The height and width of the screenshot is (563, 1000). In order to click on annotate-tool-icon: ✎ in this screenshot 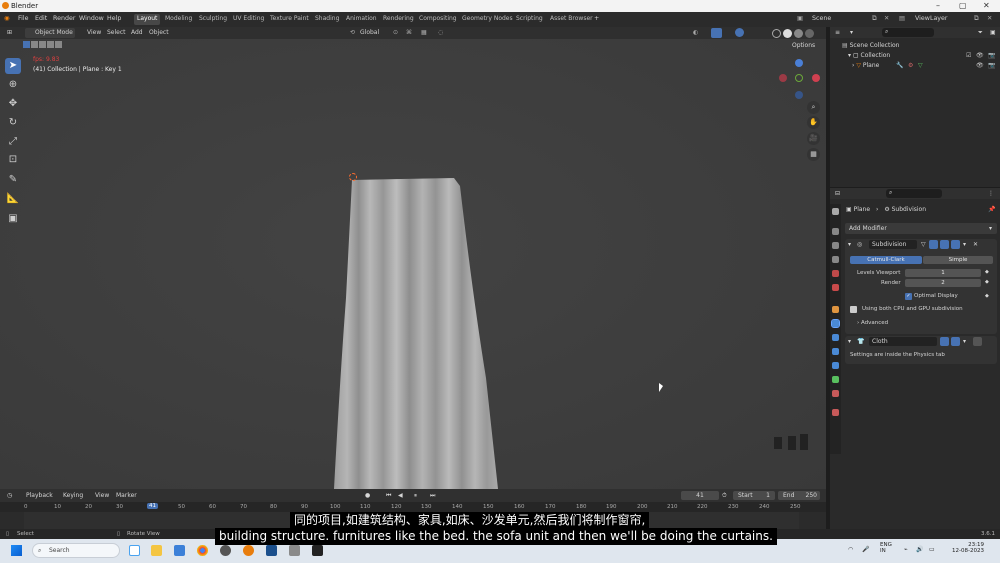, I will do `click(13, 180)`.